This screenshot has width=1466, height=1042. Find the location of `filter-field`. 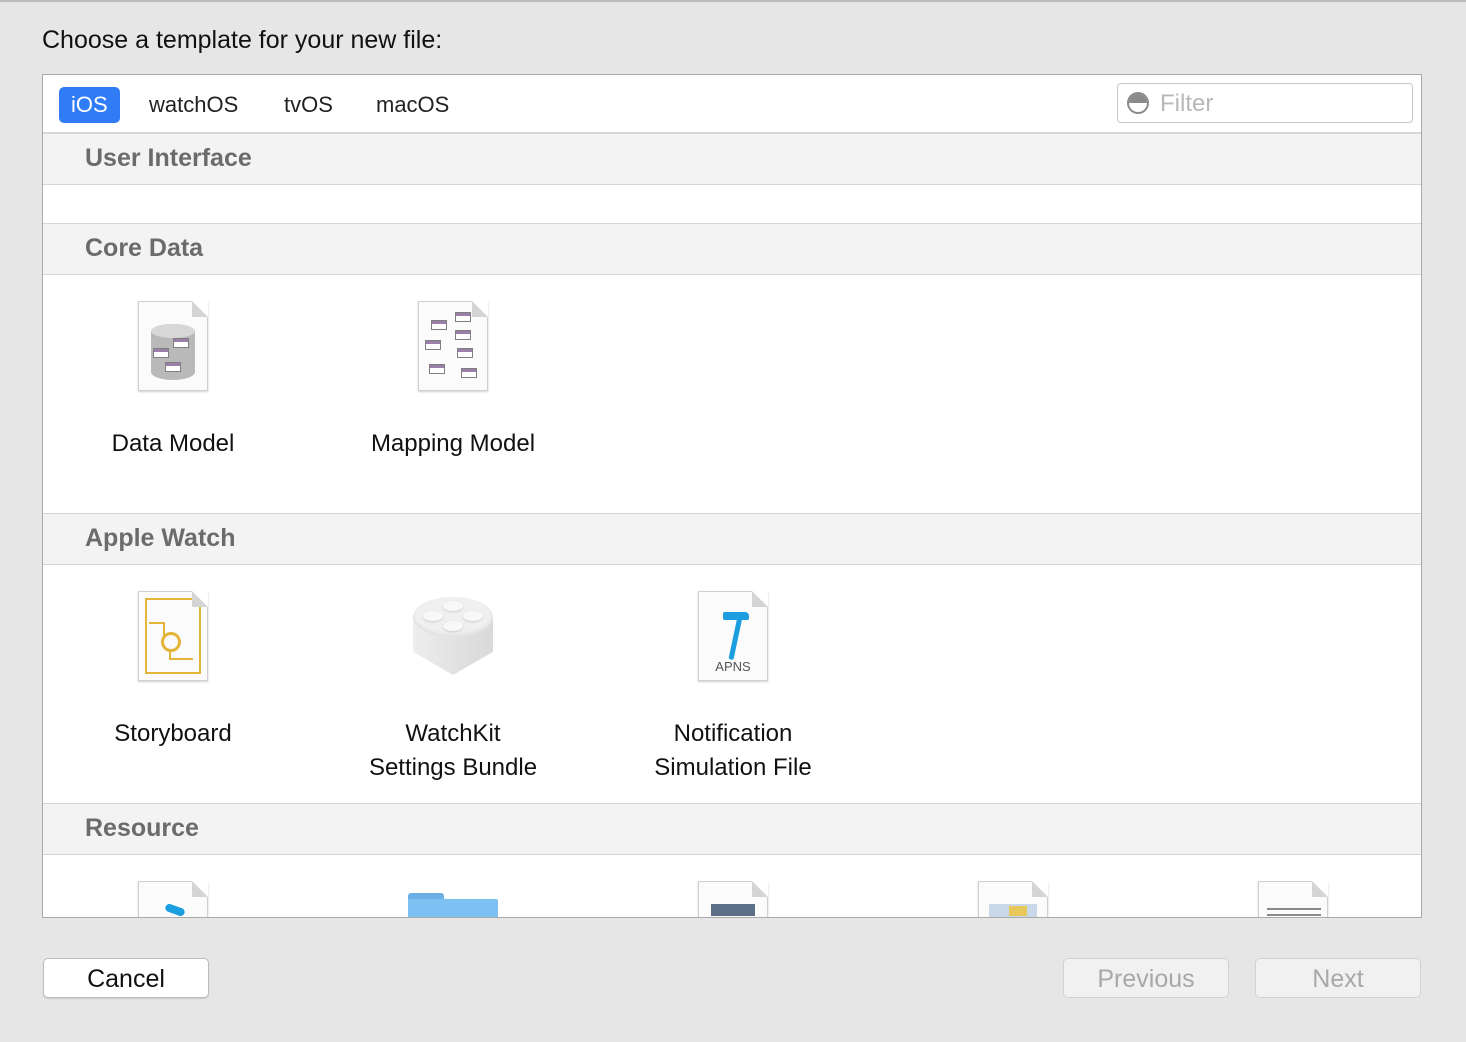

filter-field is located at coordinates (1265, 103).